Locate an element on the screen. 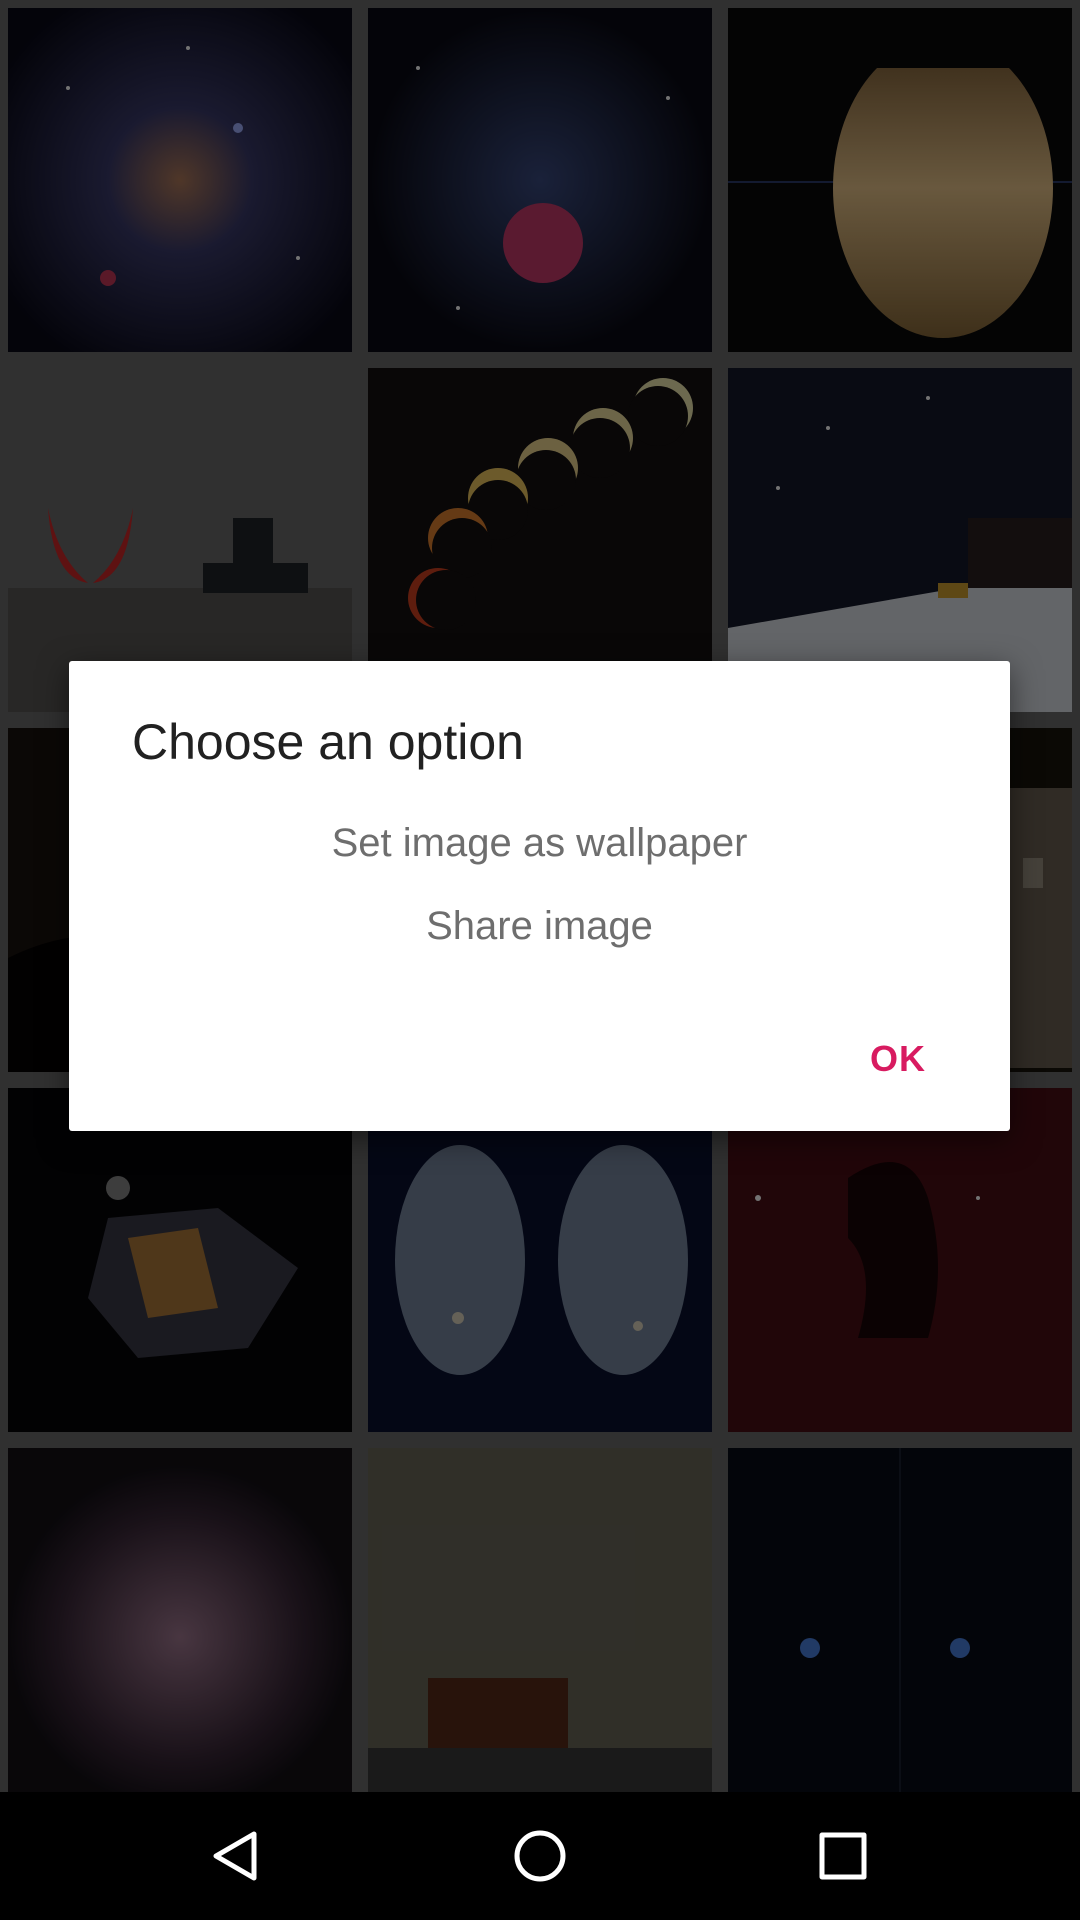 The height and width of the screenshot is (1920, 1080). system-navigation-bar is located at coordinates (540, 1856).